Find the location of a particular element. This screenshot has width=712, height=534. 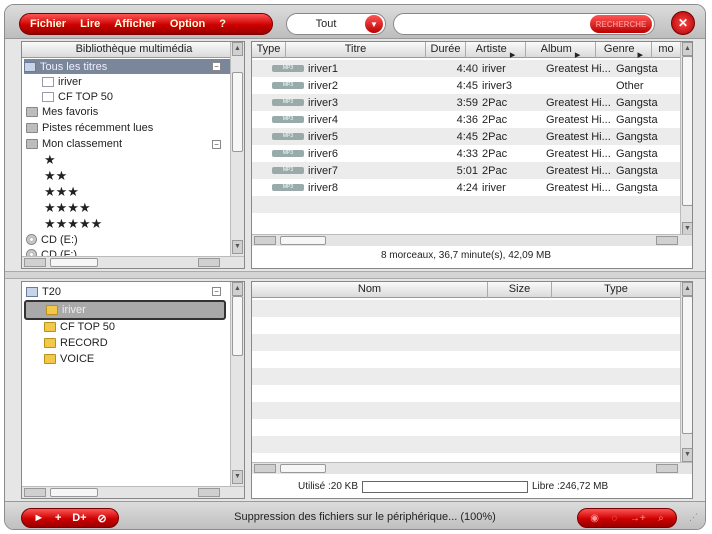

track-list-hscroll is located at coordinates (472, 240).